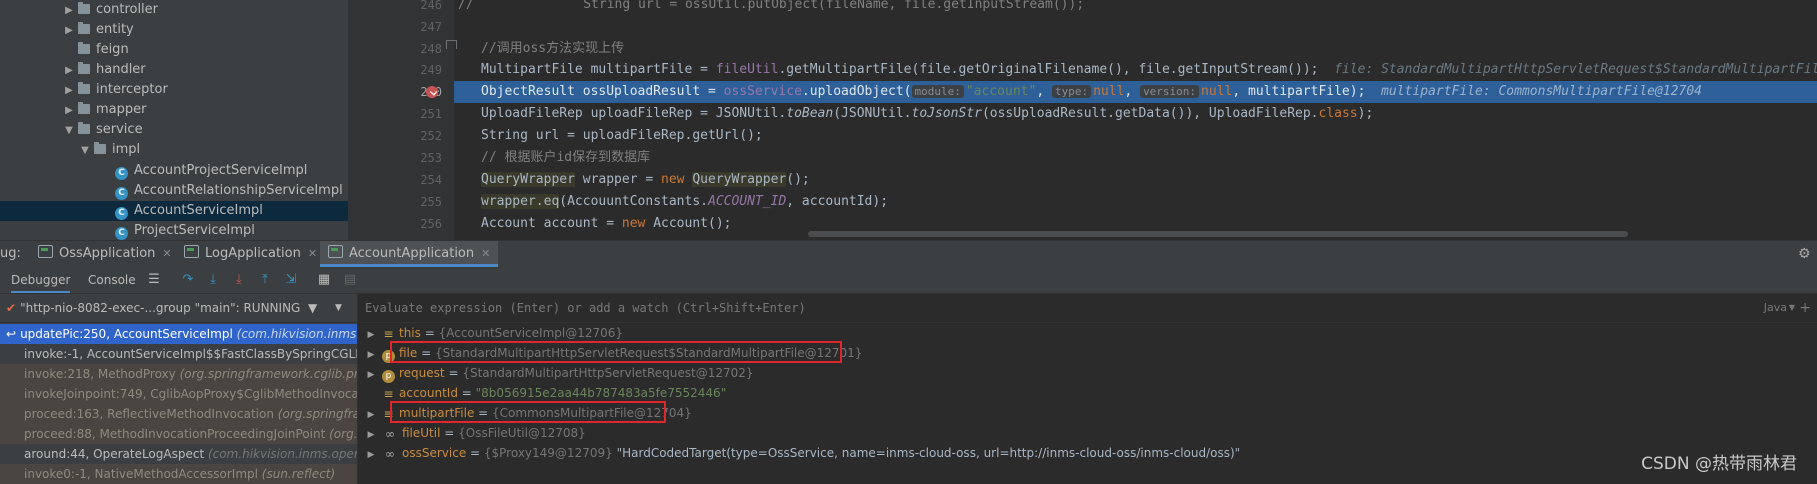  What do you see at coordinates (431, 180) in the screenshot?
I see `line-number: 254` at bounding box center [431, 180].